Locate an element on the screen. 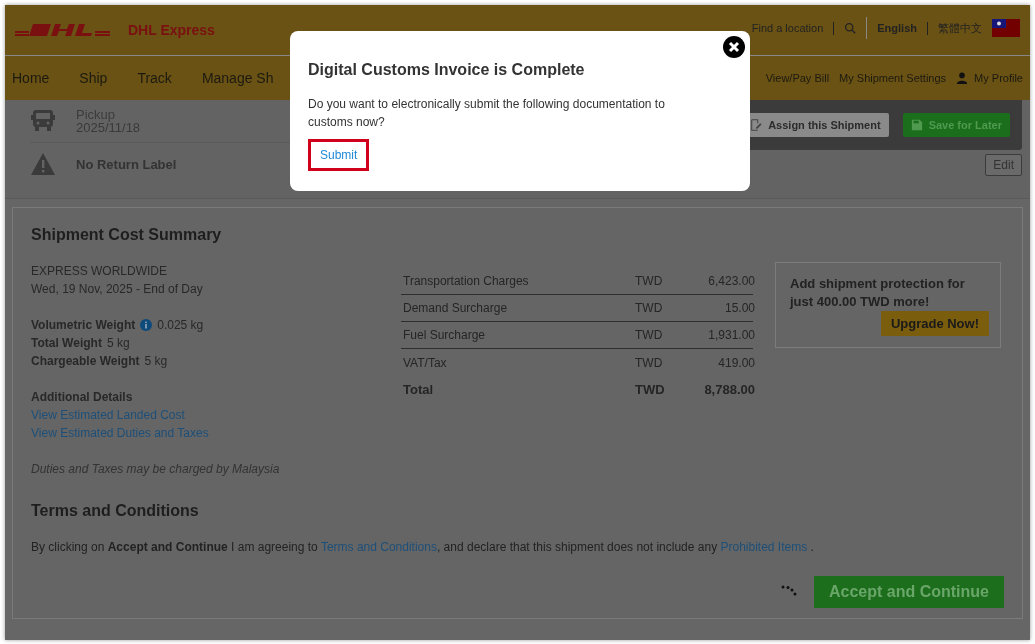  header-link: Find a location is located at coordinates (787, 28).